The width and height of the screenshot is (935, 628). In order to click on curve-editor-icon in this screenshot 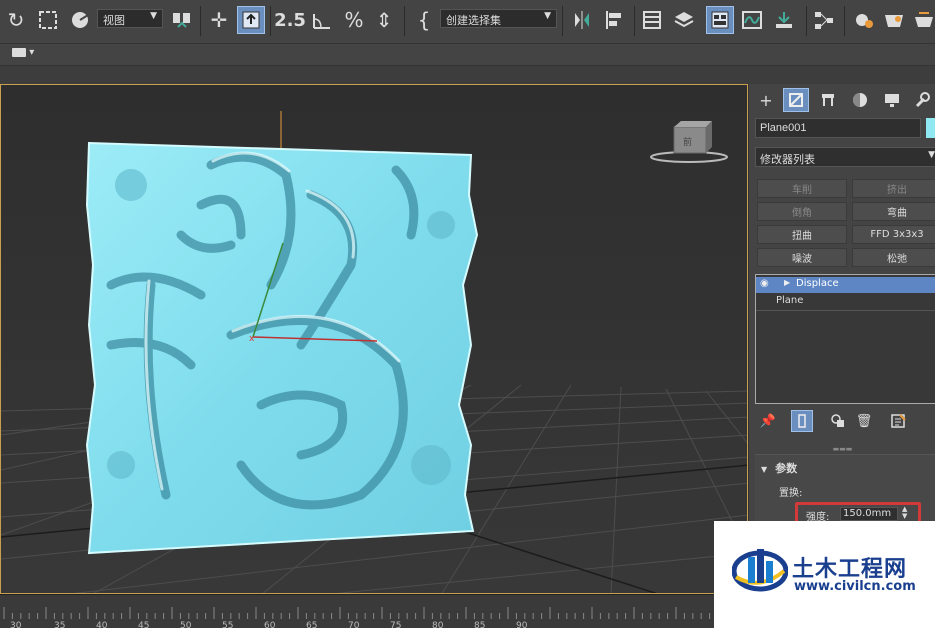, I will do `click(752, 20)`.